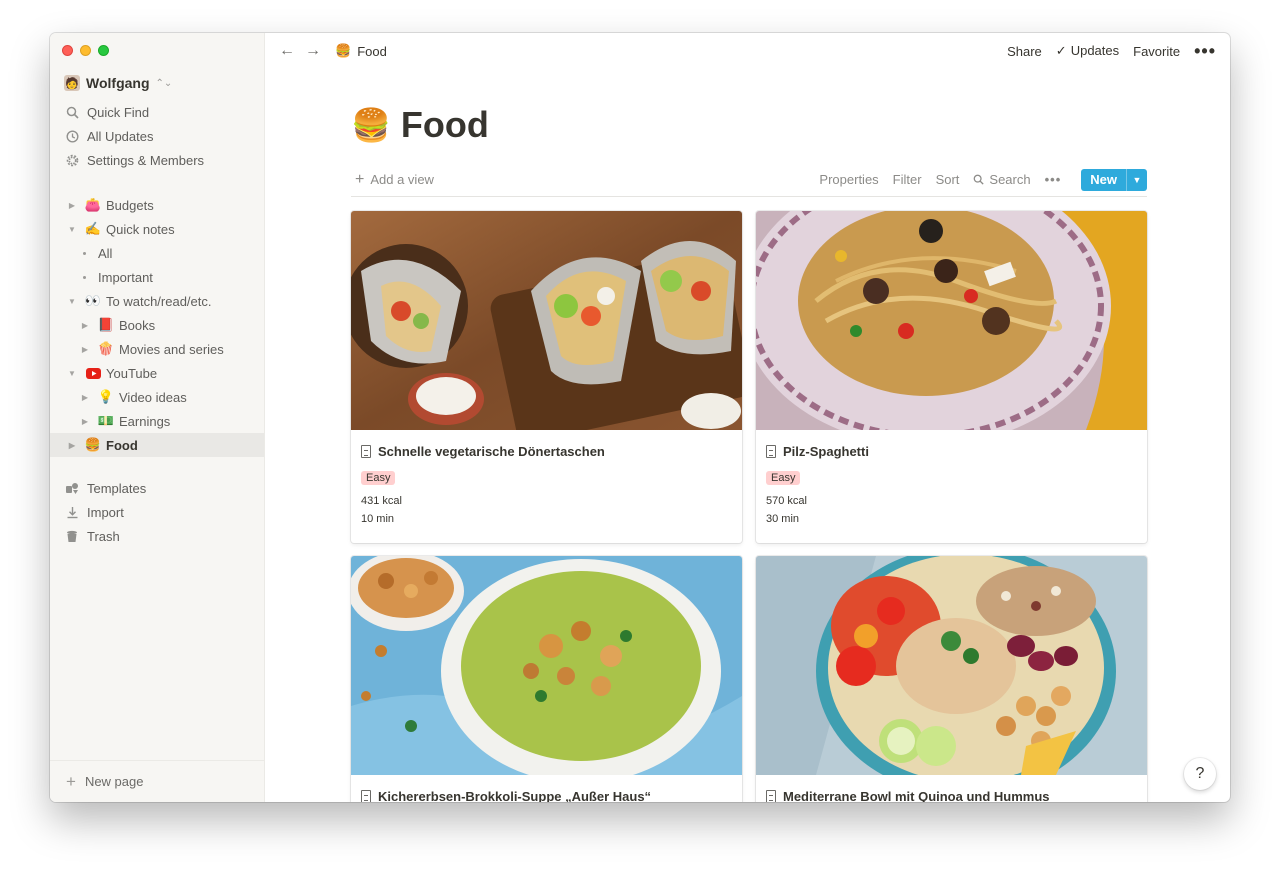 The width and height of the screenshot is (1280, 869). What do you see at coordinates (67, 50) in the screenshot?
I see `close-window-button` at bounding box center [67, 50].